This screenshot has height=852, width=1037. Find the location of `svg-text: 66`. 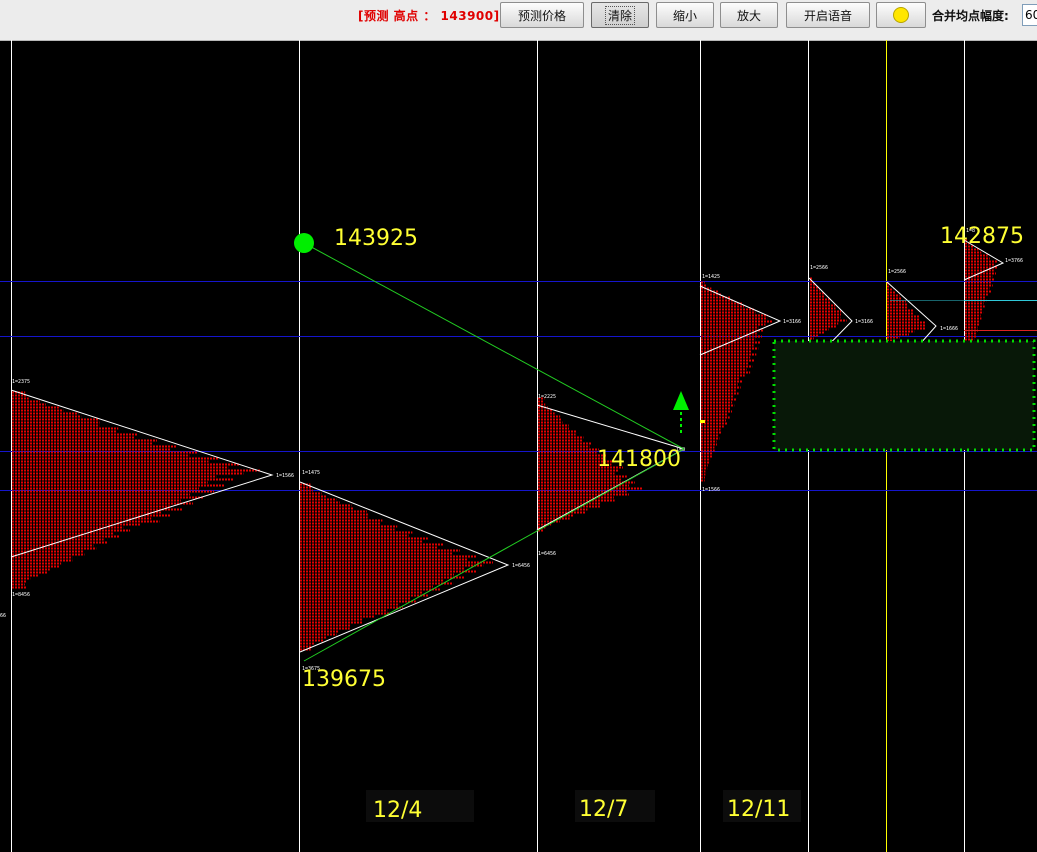

svg-text: 66 is located at coordinates (3, 616).